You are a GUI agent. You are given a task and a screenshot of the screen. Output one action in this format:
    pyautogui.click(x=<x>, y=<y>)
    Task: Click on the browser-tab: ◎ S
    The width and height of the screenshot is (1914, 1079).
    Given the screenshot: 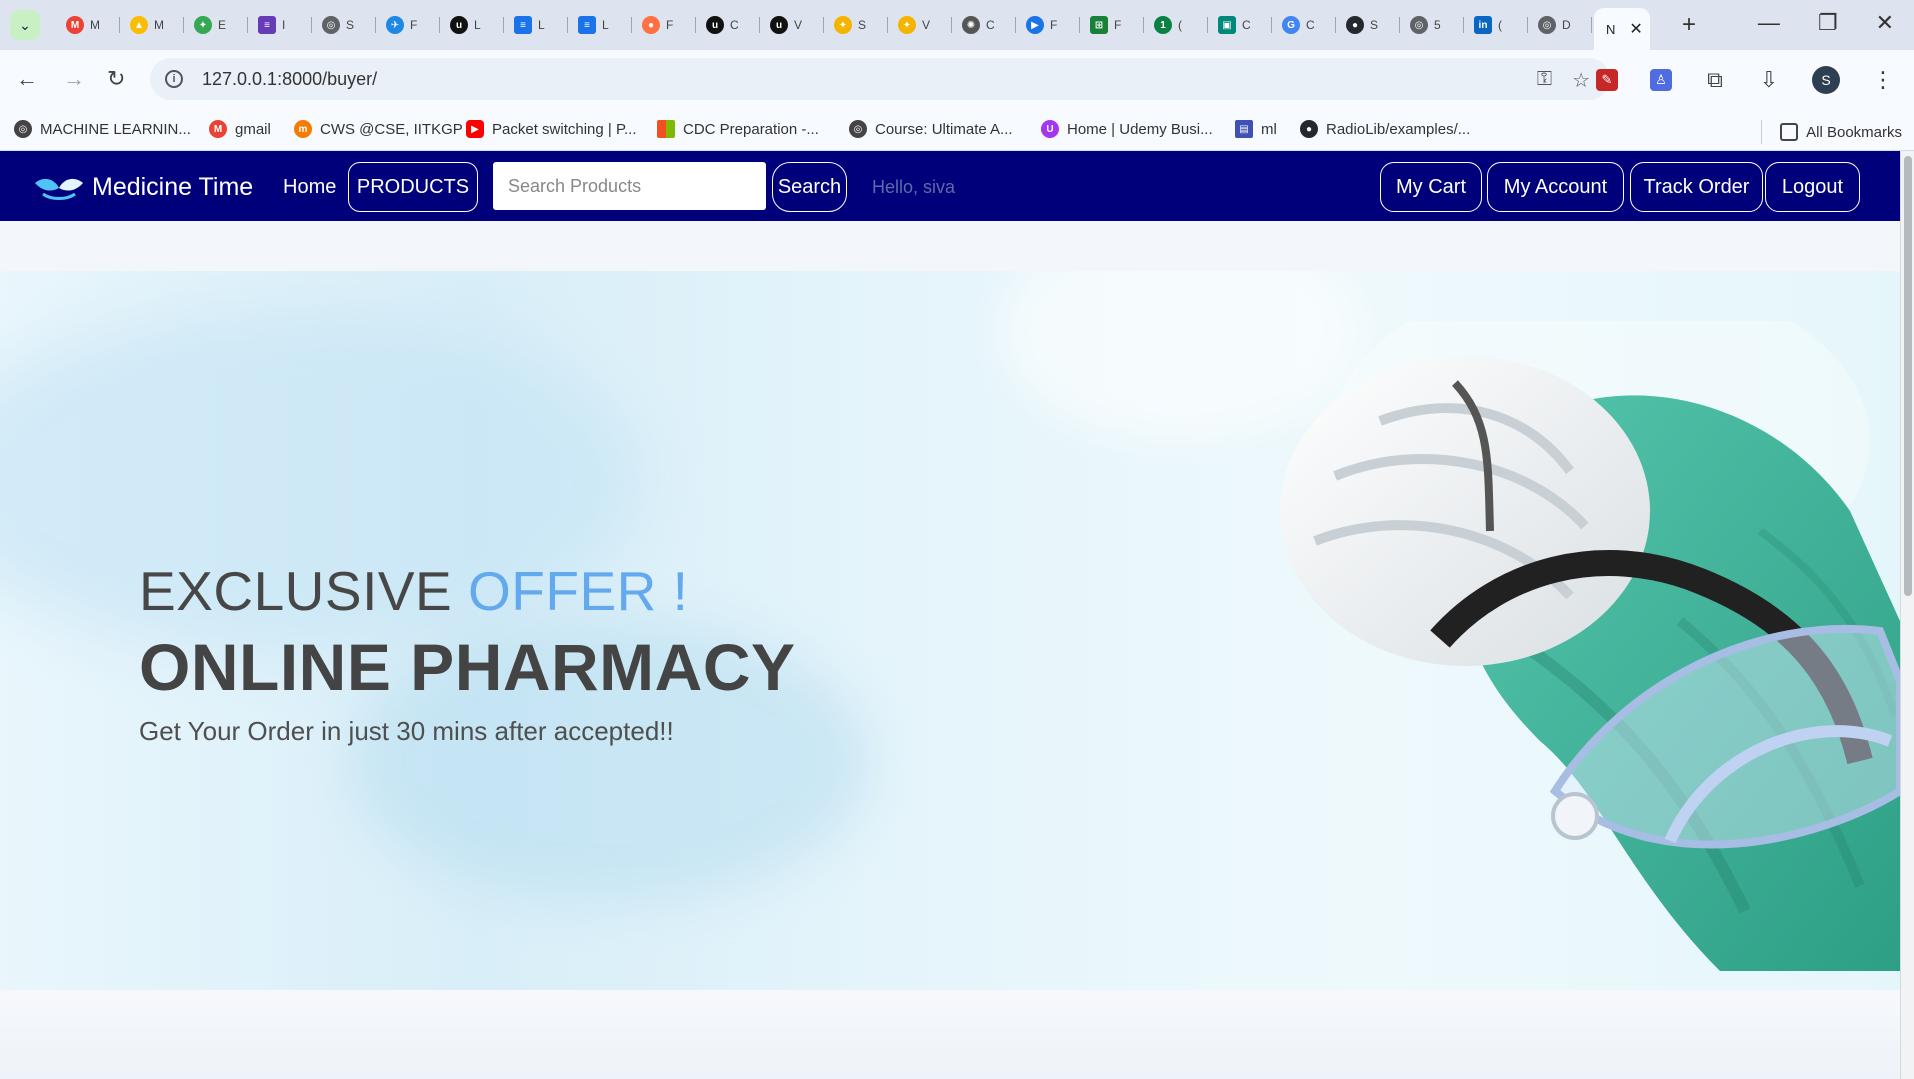 What is the action you would take?
    pyautogui.click(x=346, y=25)
    